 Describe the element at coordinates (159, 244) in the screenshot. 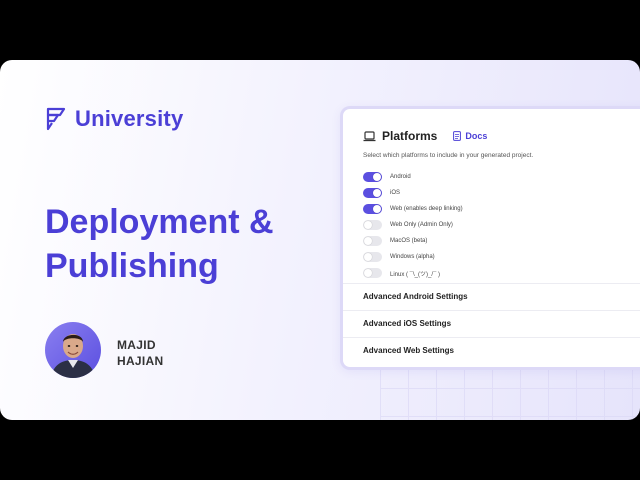

I see `page-title: Deployment & Publishing` at that location.